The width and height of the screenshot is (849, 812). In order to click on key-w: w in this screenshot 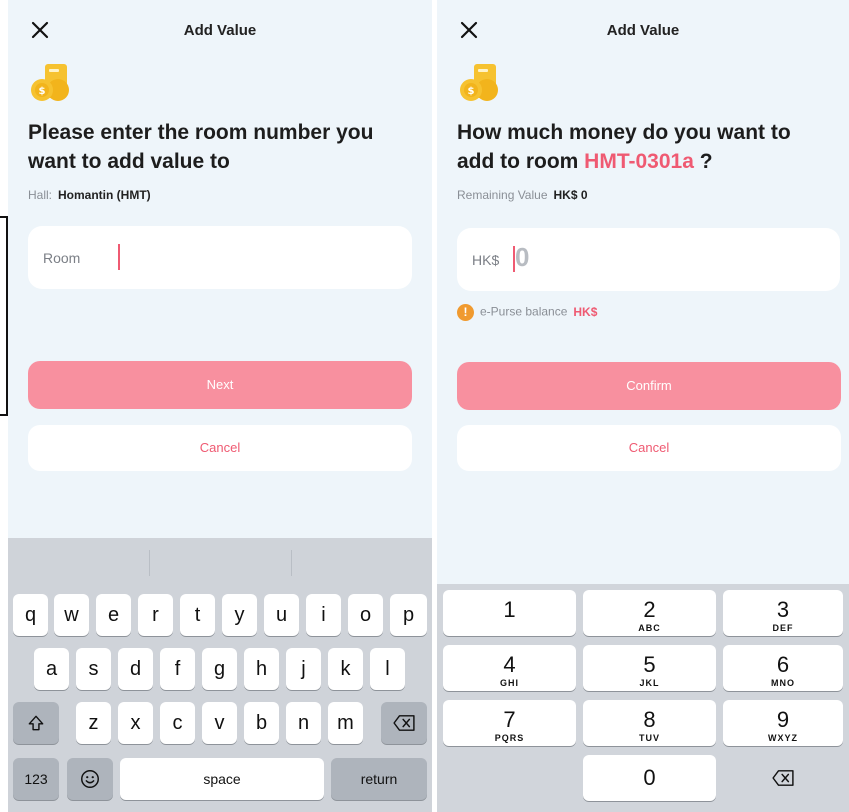, I will do `click(71, 615)`.